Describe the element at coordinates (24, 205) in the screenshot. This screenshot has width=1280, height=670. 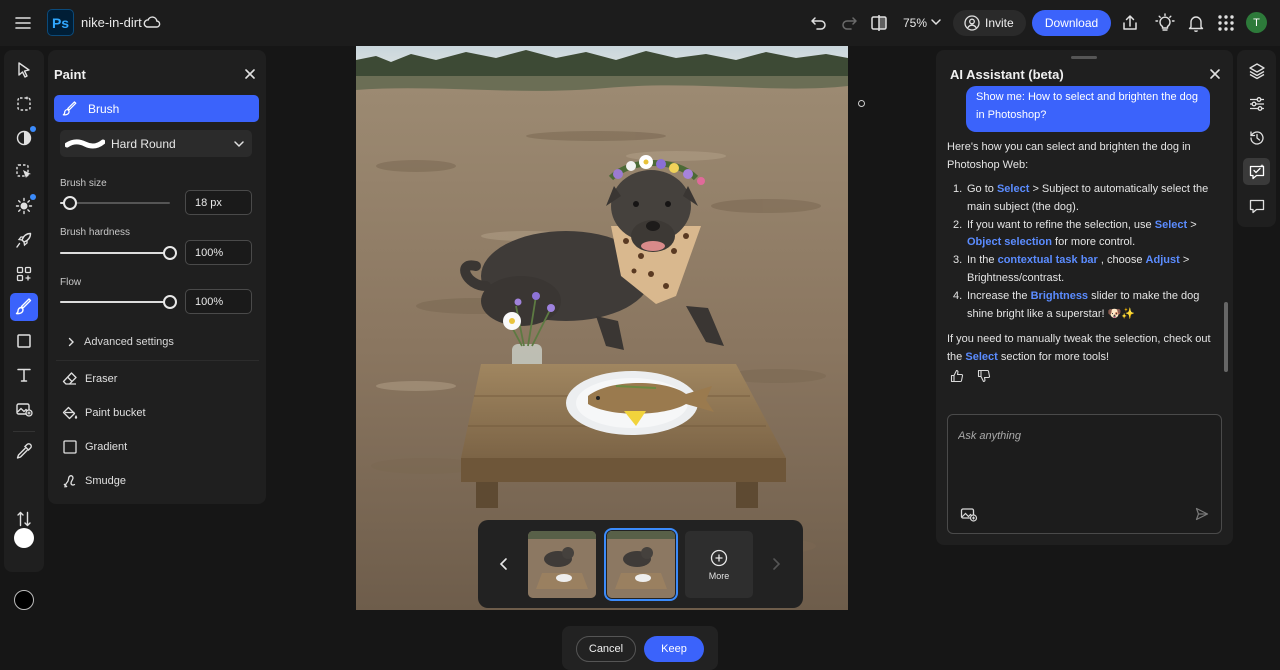
I see `brightness-icon` at that location.